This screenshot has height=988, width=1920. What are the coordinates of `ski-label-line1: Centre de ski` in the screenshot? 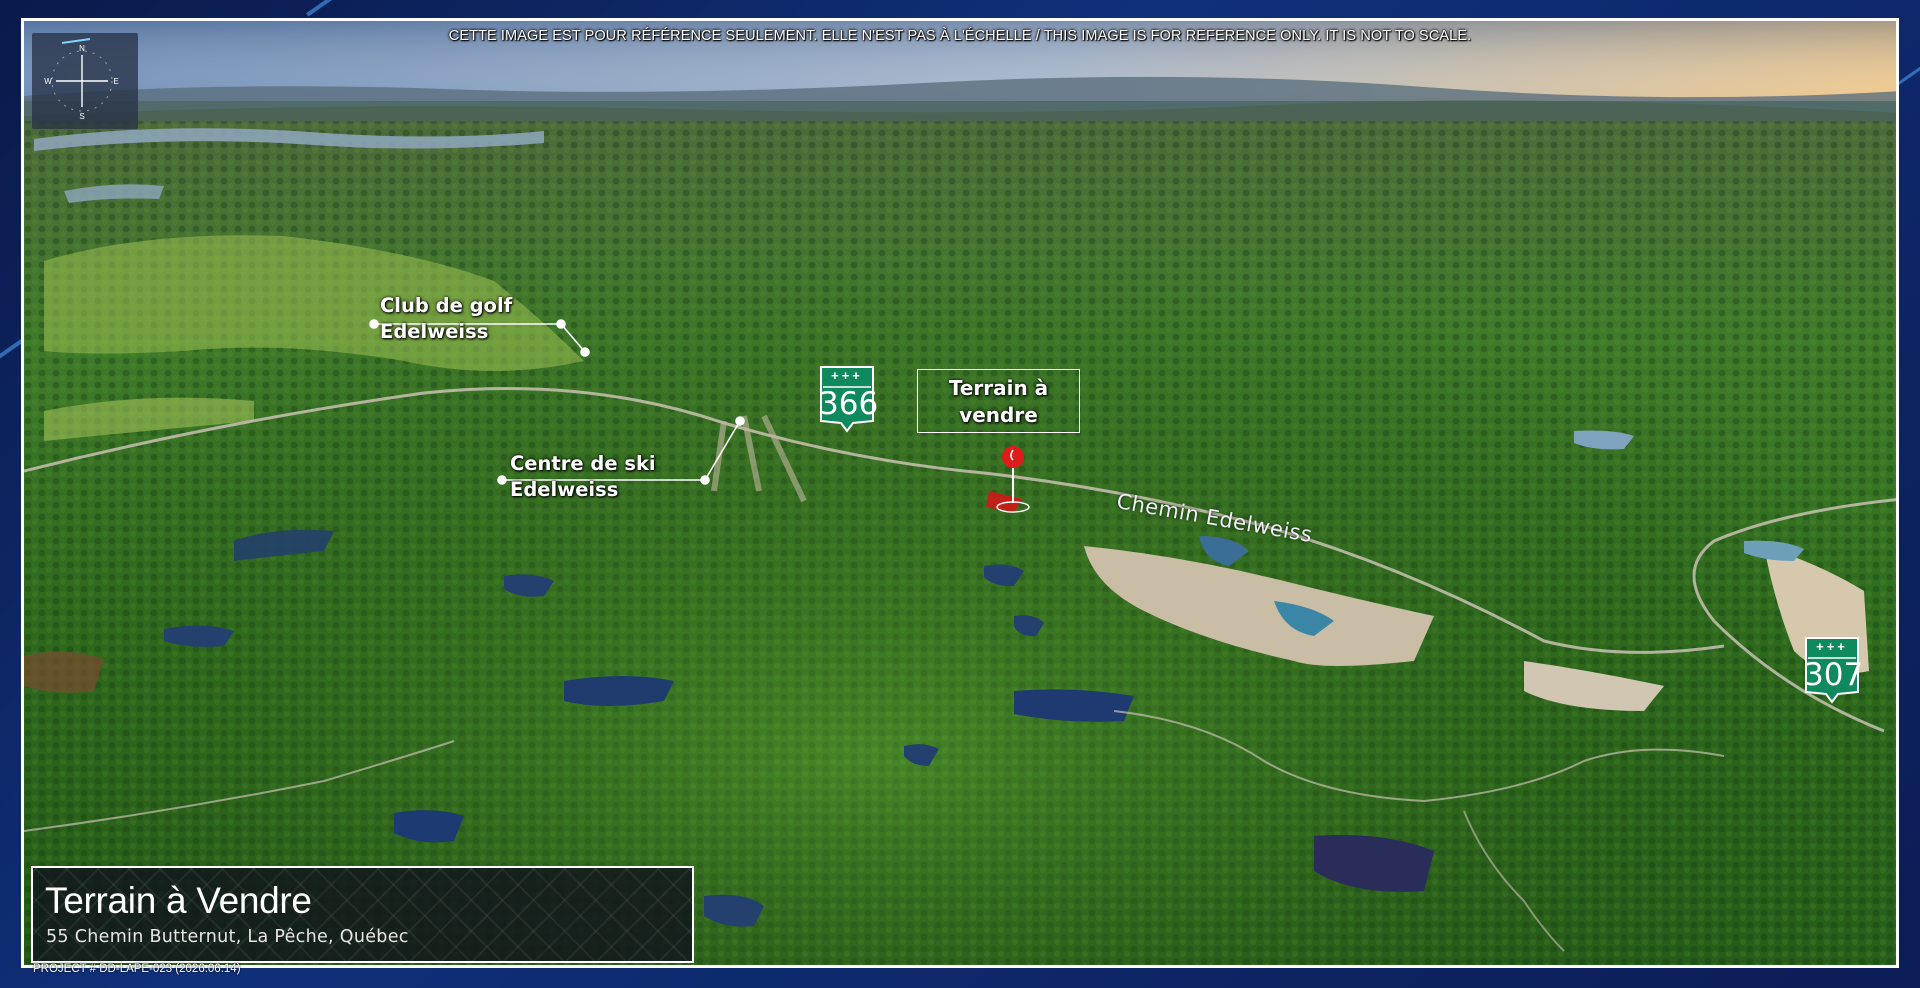 It's located at (583, 463).